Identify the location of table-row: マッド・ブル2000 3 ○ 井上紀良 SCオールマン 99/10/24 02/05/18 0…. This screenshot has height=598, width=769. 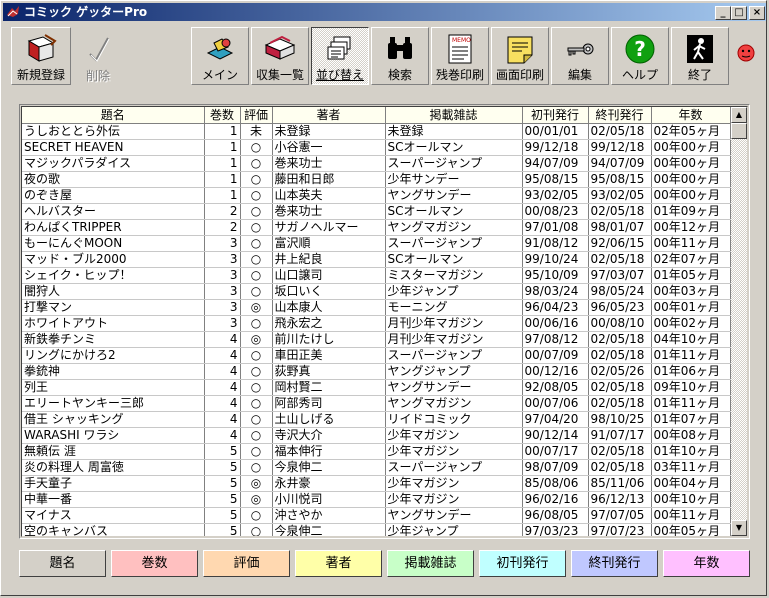
(376, 259).